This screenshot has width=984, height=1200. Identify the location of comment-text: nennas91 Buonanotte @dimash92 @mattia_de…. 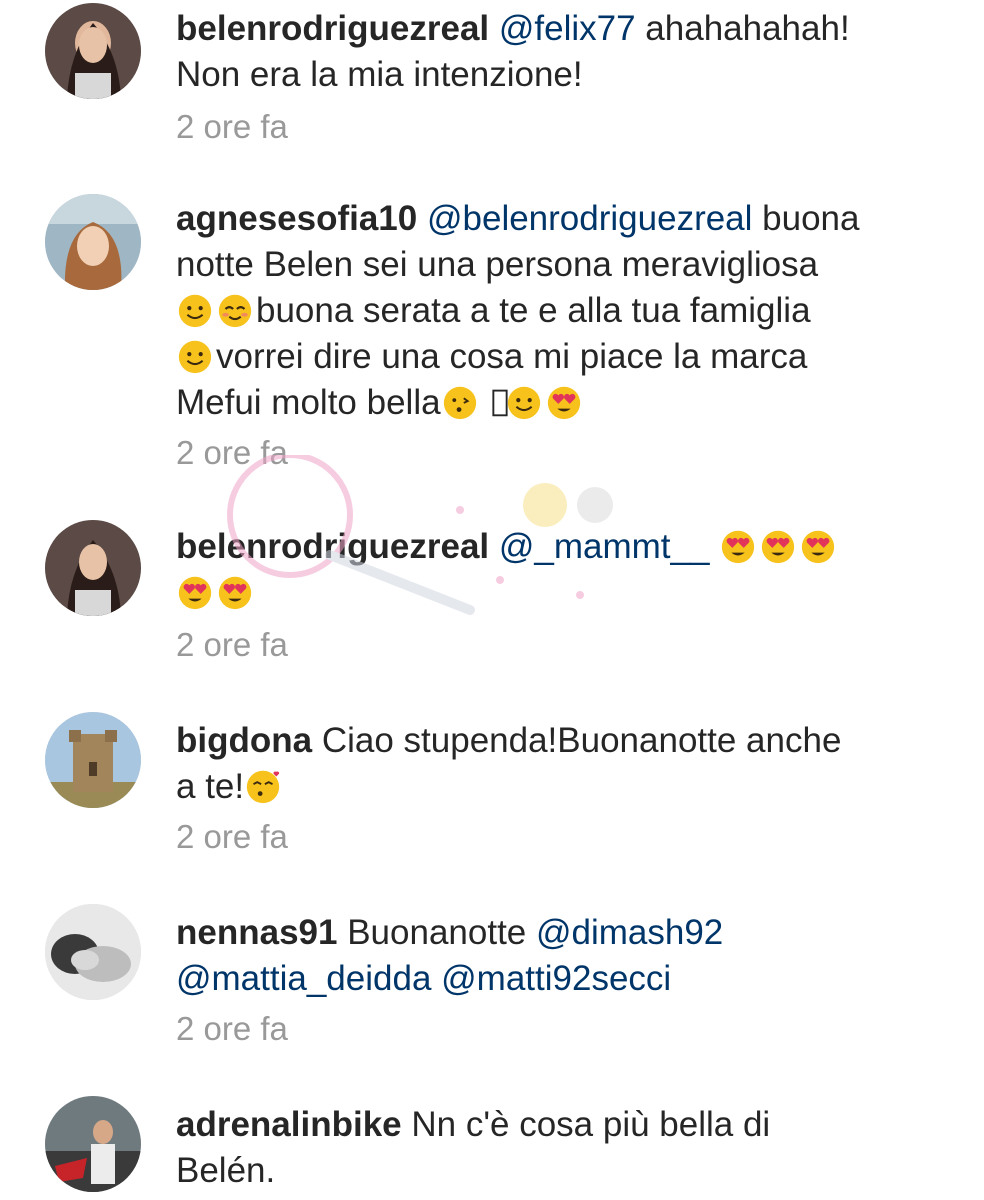
(560, 956).